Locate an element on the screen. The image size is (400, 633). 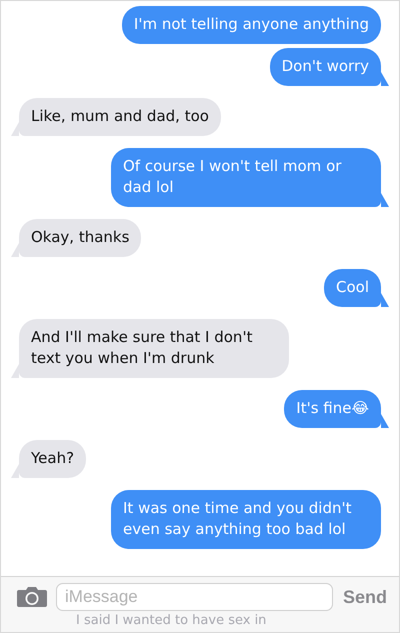
message-bubble: And I'll make sure that I don't text you when I'm drunk is located at coordinates (154, 348).